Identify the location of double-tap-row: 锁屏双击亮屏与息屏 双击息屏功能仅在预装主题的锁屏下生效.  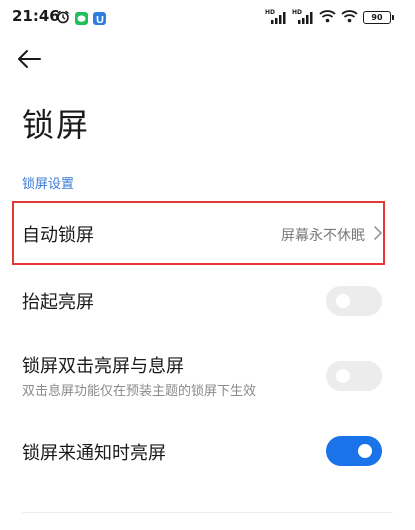
(207, 376).